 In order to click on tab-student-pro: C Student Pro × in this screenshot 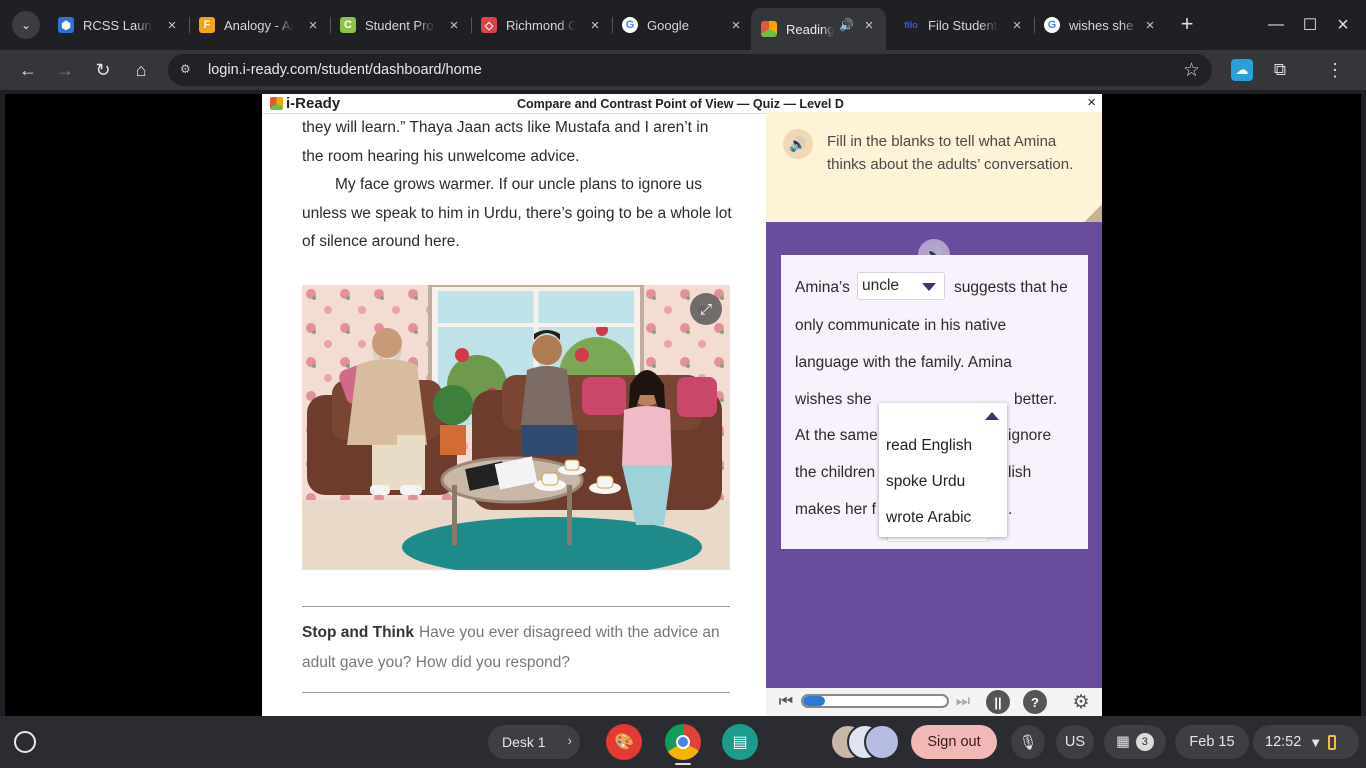, I will do `click(401, 25)`.